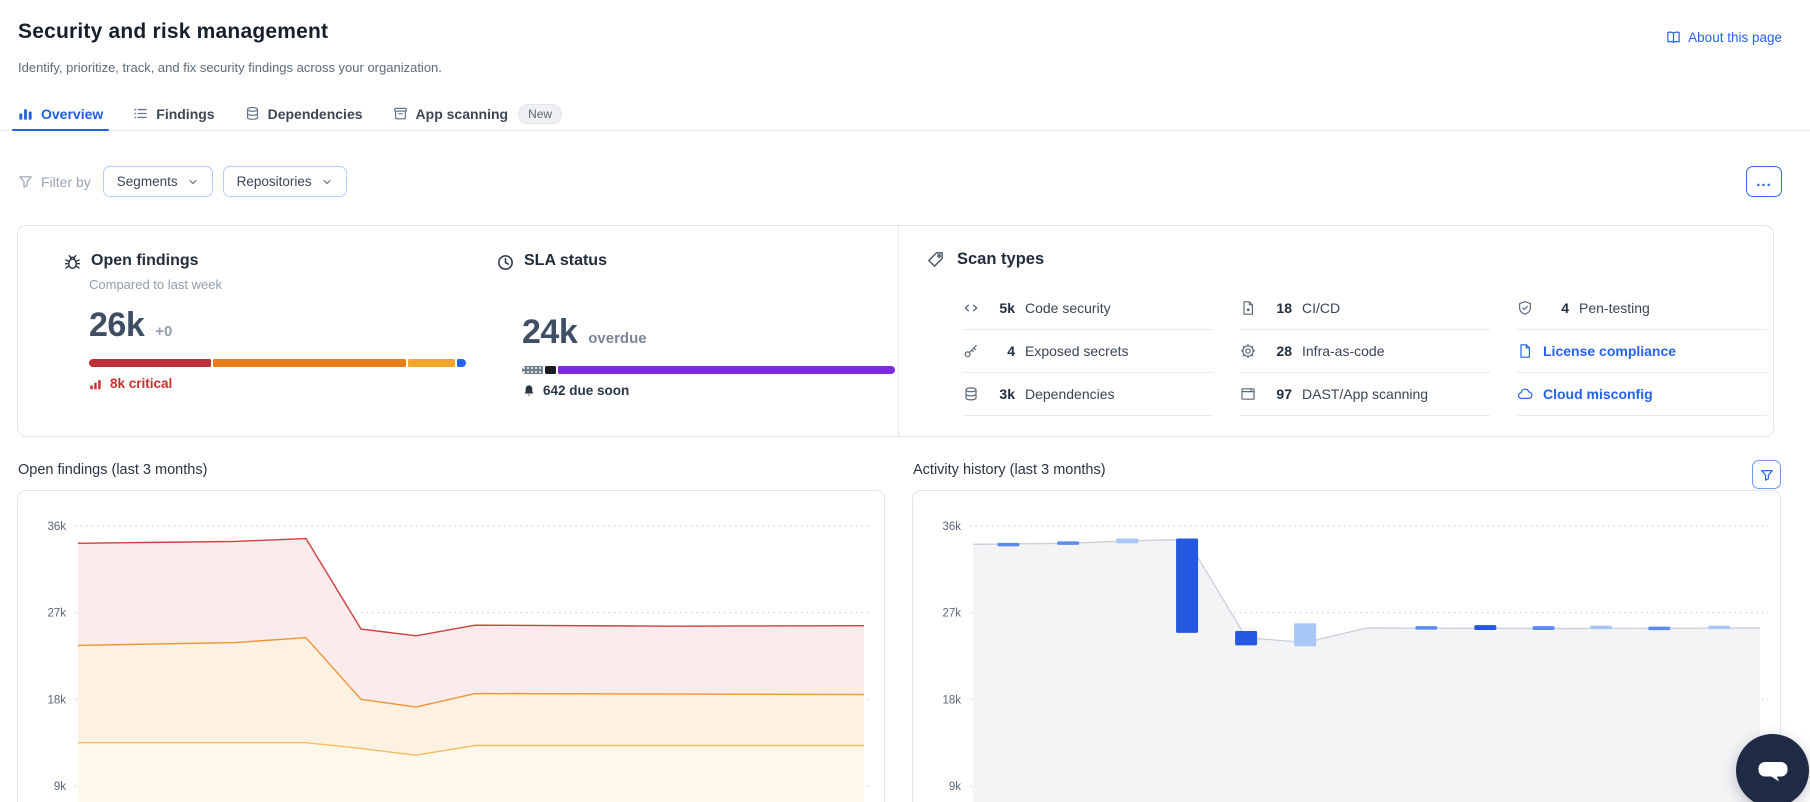 This screenshot has height=802, width=1810. What do you see at coordinates (1088, 394) in the screenshot?
I see `scan-type-dependencies: 3k Dependencies` at bounding box center [1088, 394].